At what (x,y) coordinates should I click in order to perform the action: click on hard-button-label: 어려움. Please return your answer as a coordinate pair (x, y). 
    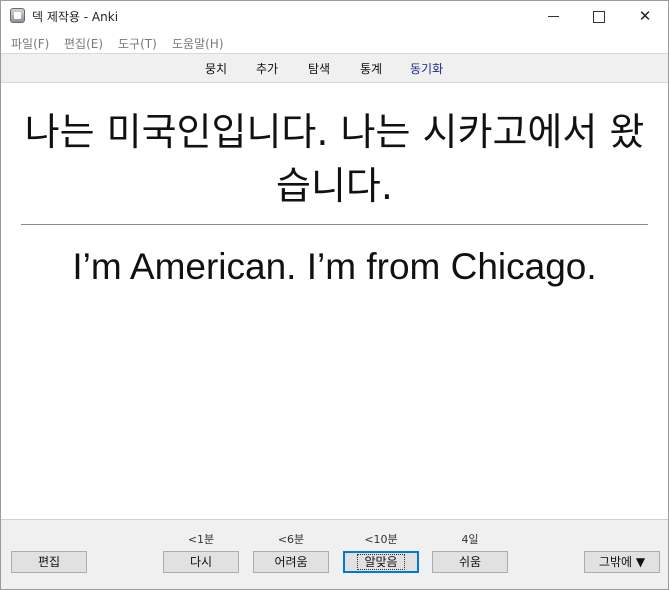
    Looking at the image, I should click on (291, 562).